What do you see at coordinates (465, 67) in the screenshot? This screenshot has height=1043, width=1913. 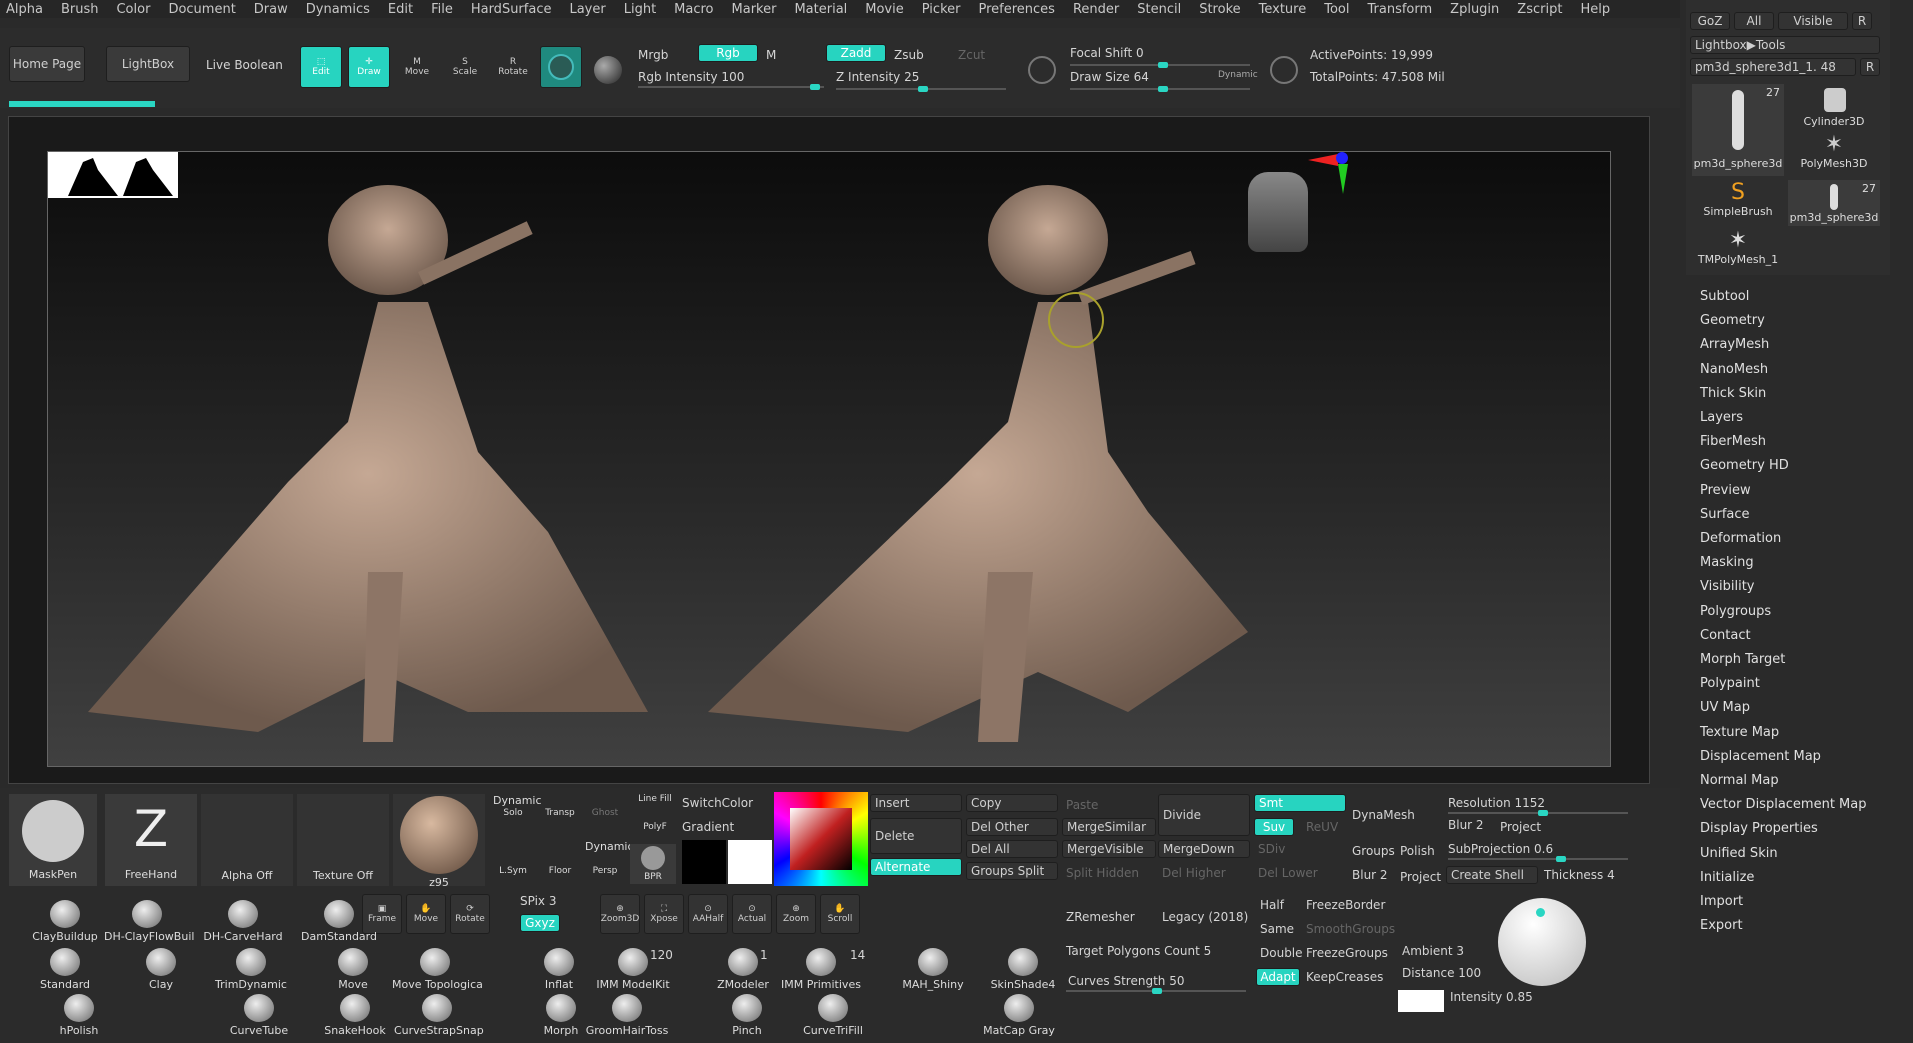 I see `scale-button: S Scale` at bounding box center [465, 67].